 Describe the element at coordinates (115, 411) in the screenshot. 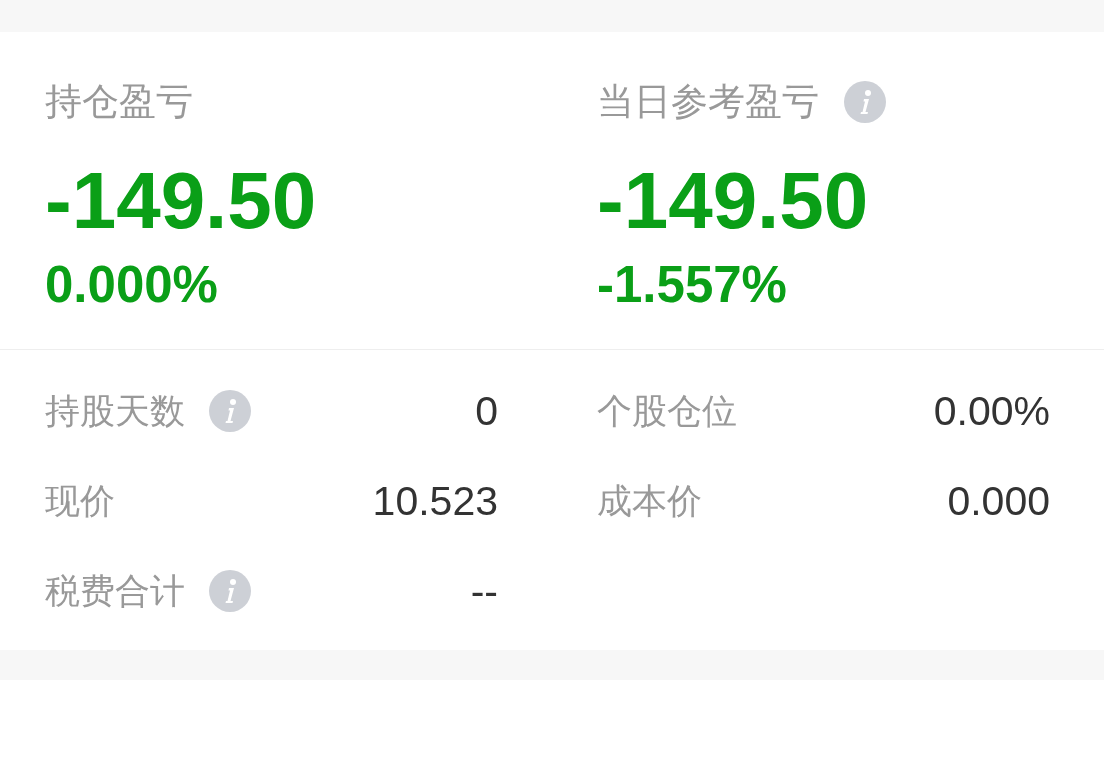

I see `detail-label: 持股天数` at that location.